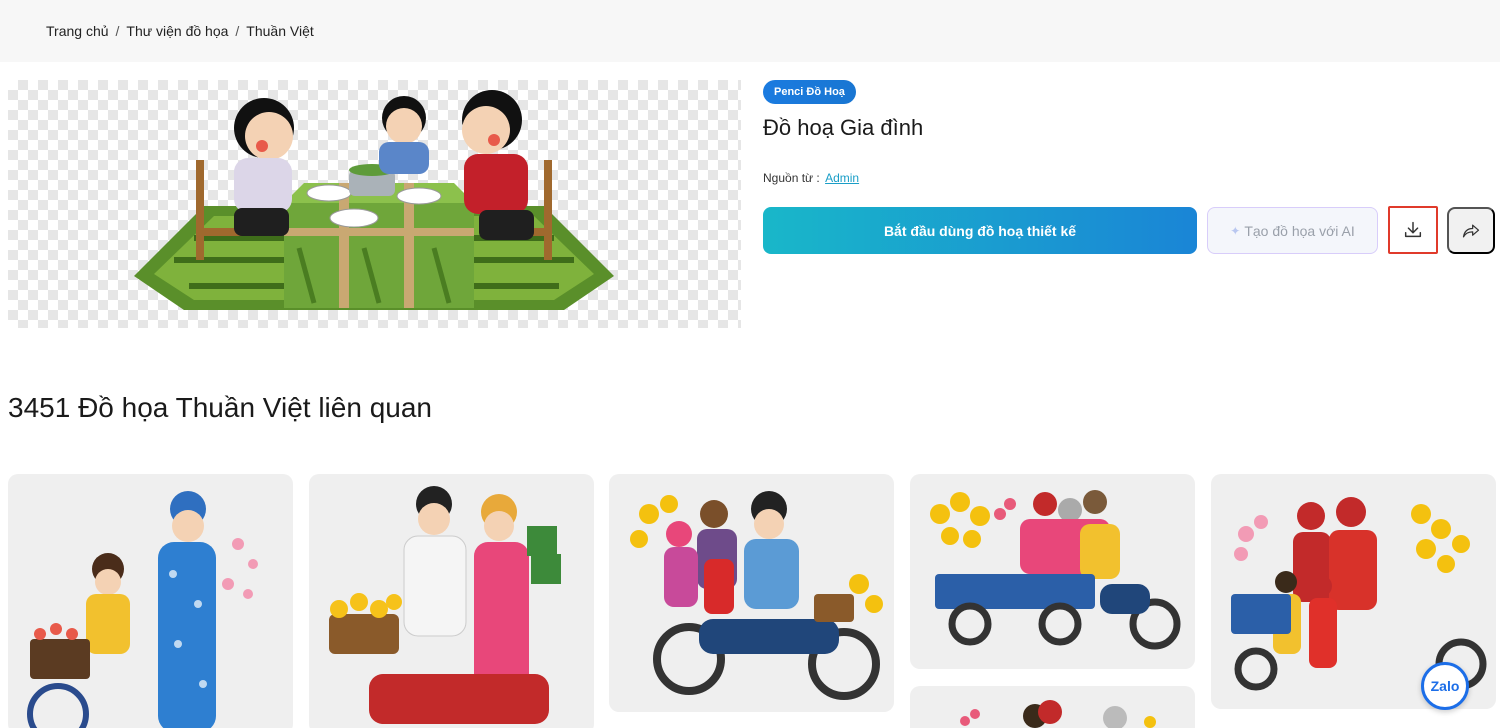 The width and height of the screenshot is (1500, 728). I want to click on share-icon, so click(1471, 230).